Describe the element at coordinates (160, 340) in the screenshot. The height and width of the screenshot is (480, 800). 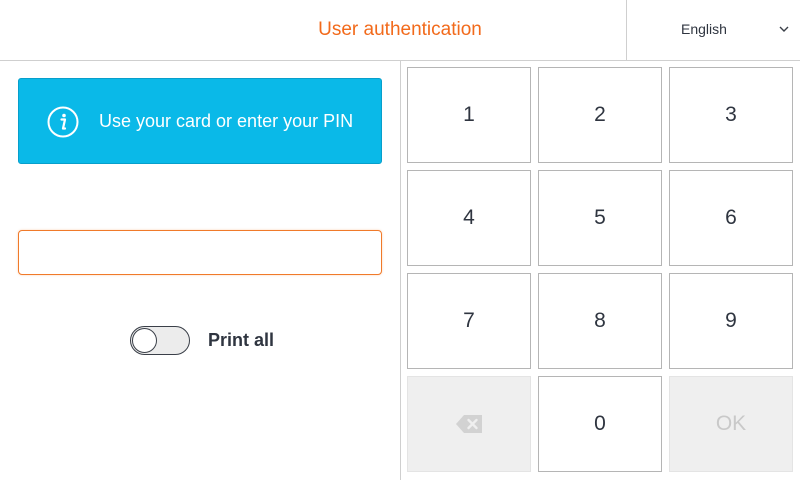
I see `print-all-toggle` at that location.